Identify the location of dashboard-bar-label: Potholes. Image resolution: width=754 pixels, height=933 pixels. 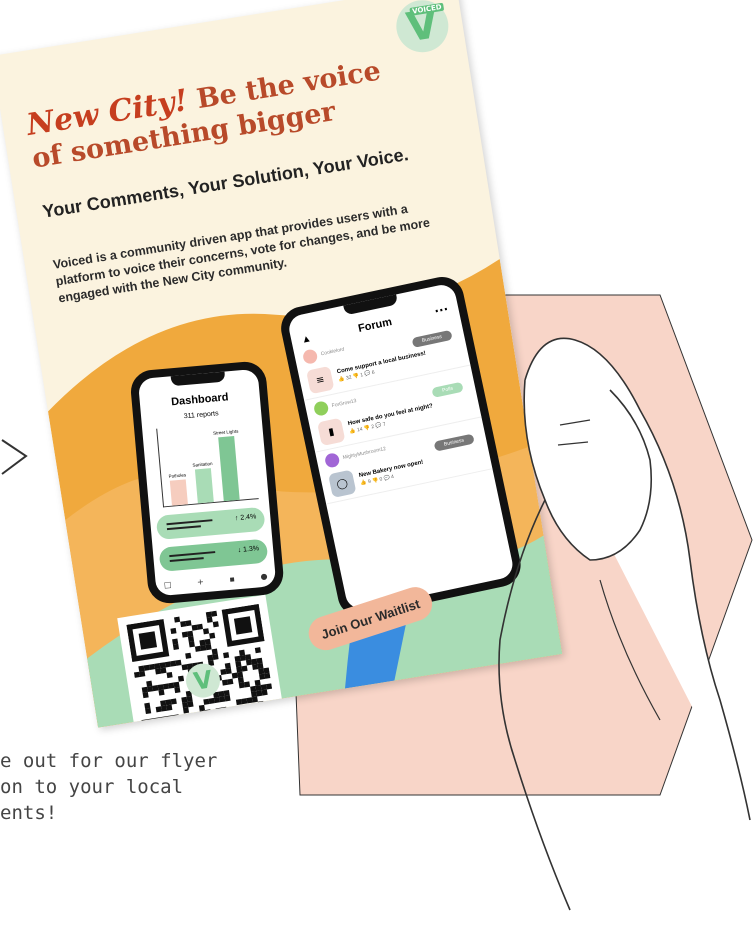
(177, 475).